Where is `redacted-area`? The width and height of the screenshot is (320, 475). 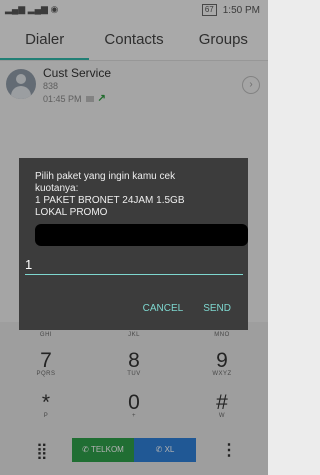 redacted-area is located at coordinates (141, 235).